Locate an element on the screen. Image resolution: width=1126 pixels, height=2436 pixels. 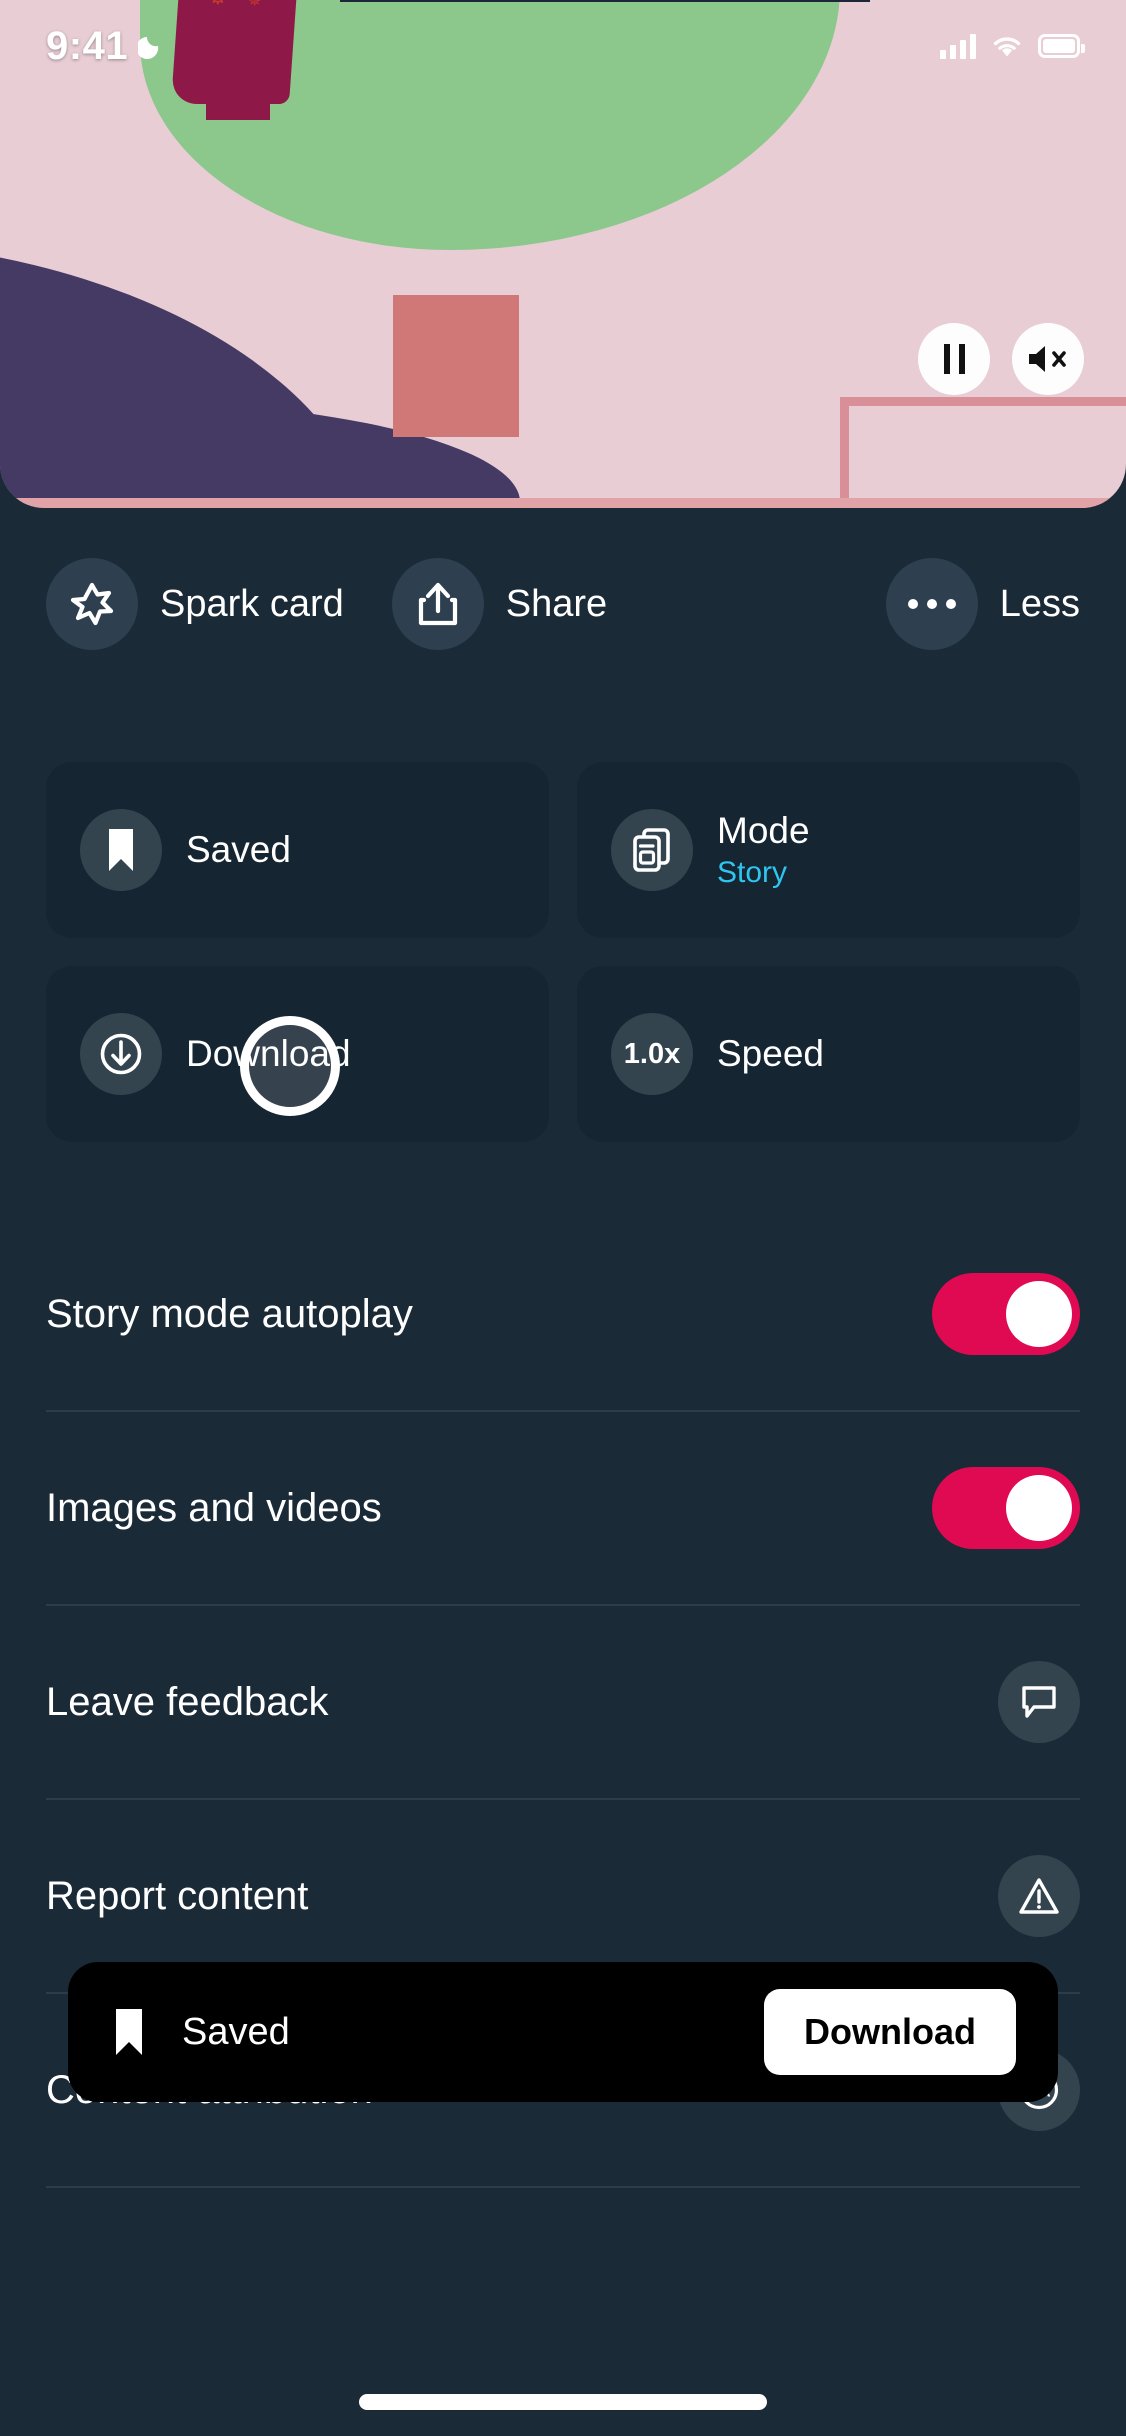
share-button: Share is located at coordinates (499, 604).